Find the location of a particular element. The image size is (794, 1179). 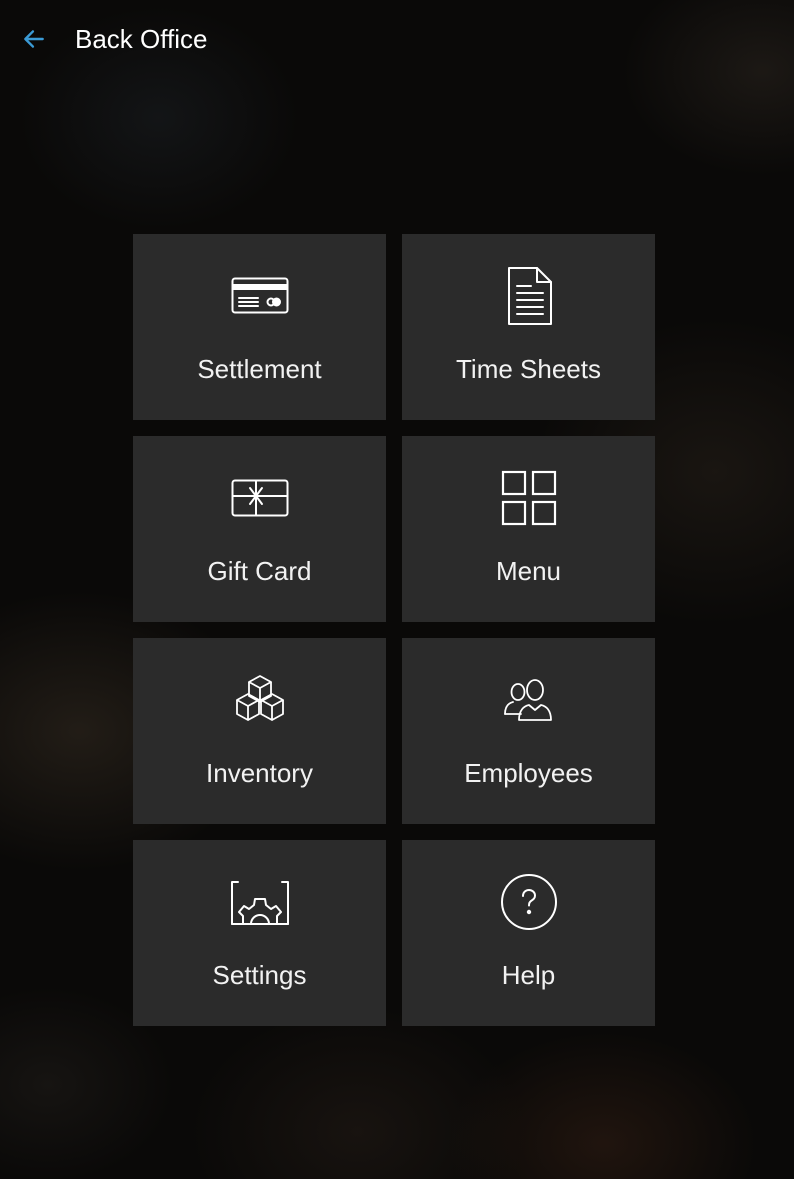

document-icon is located at coordinates (529, 296).